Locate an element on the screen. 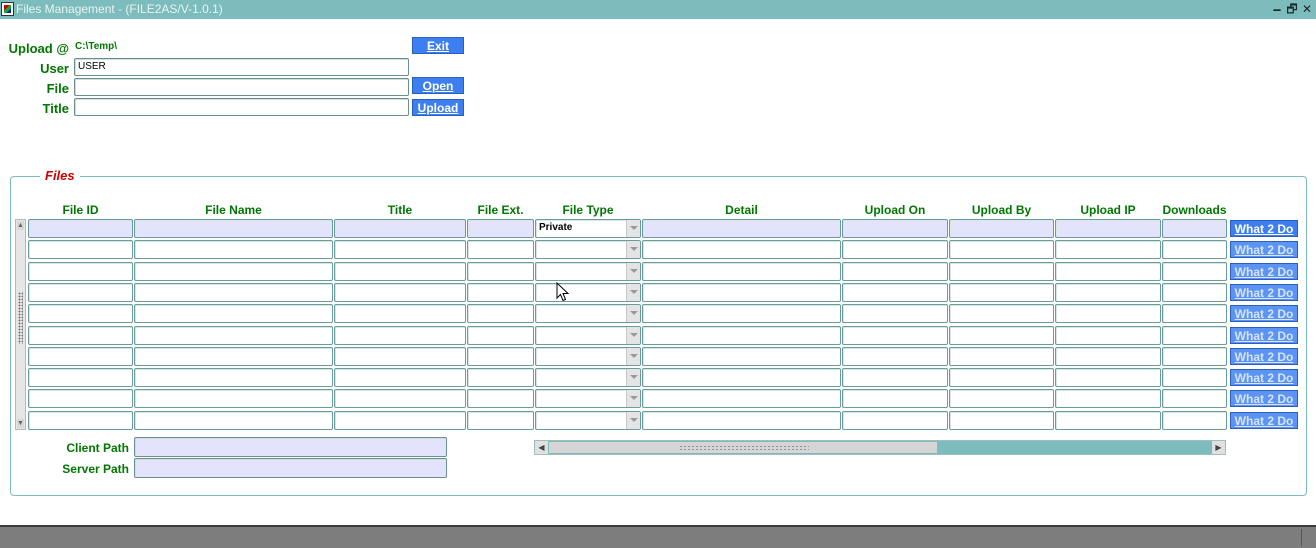  horizontal-scrollbar: ◀ ▶ is located at coordinates (880, 447).